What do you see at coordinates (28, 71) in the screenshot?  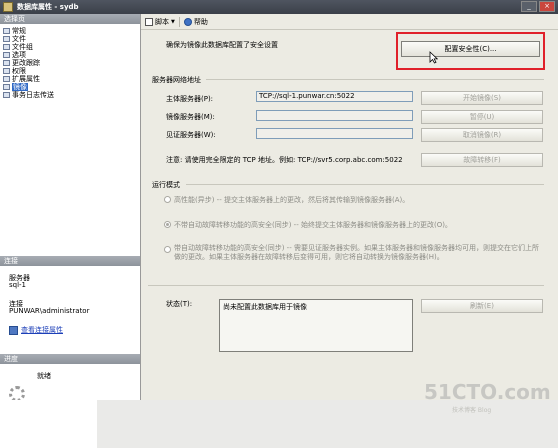 I see `page-item-permissions: 权限` at bounding box center [28, 71].